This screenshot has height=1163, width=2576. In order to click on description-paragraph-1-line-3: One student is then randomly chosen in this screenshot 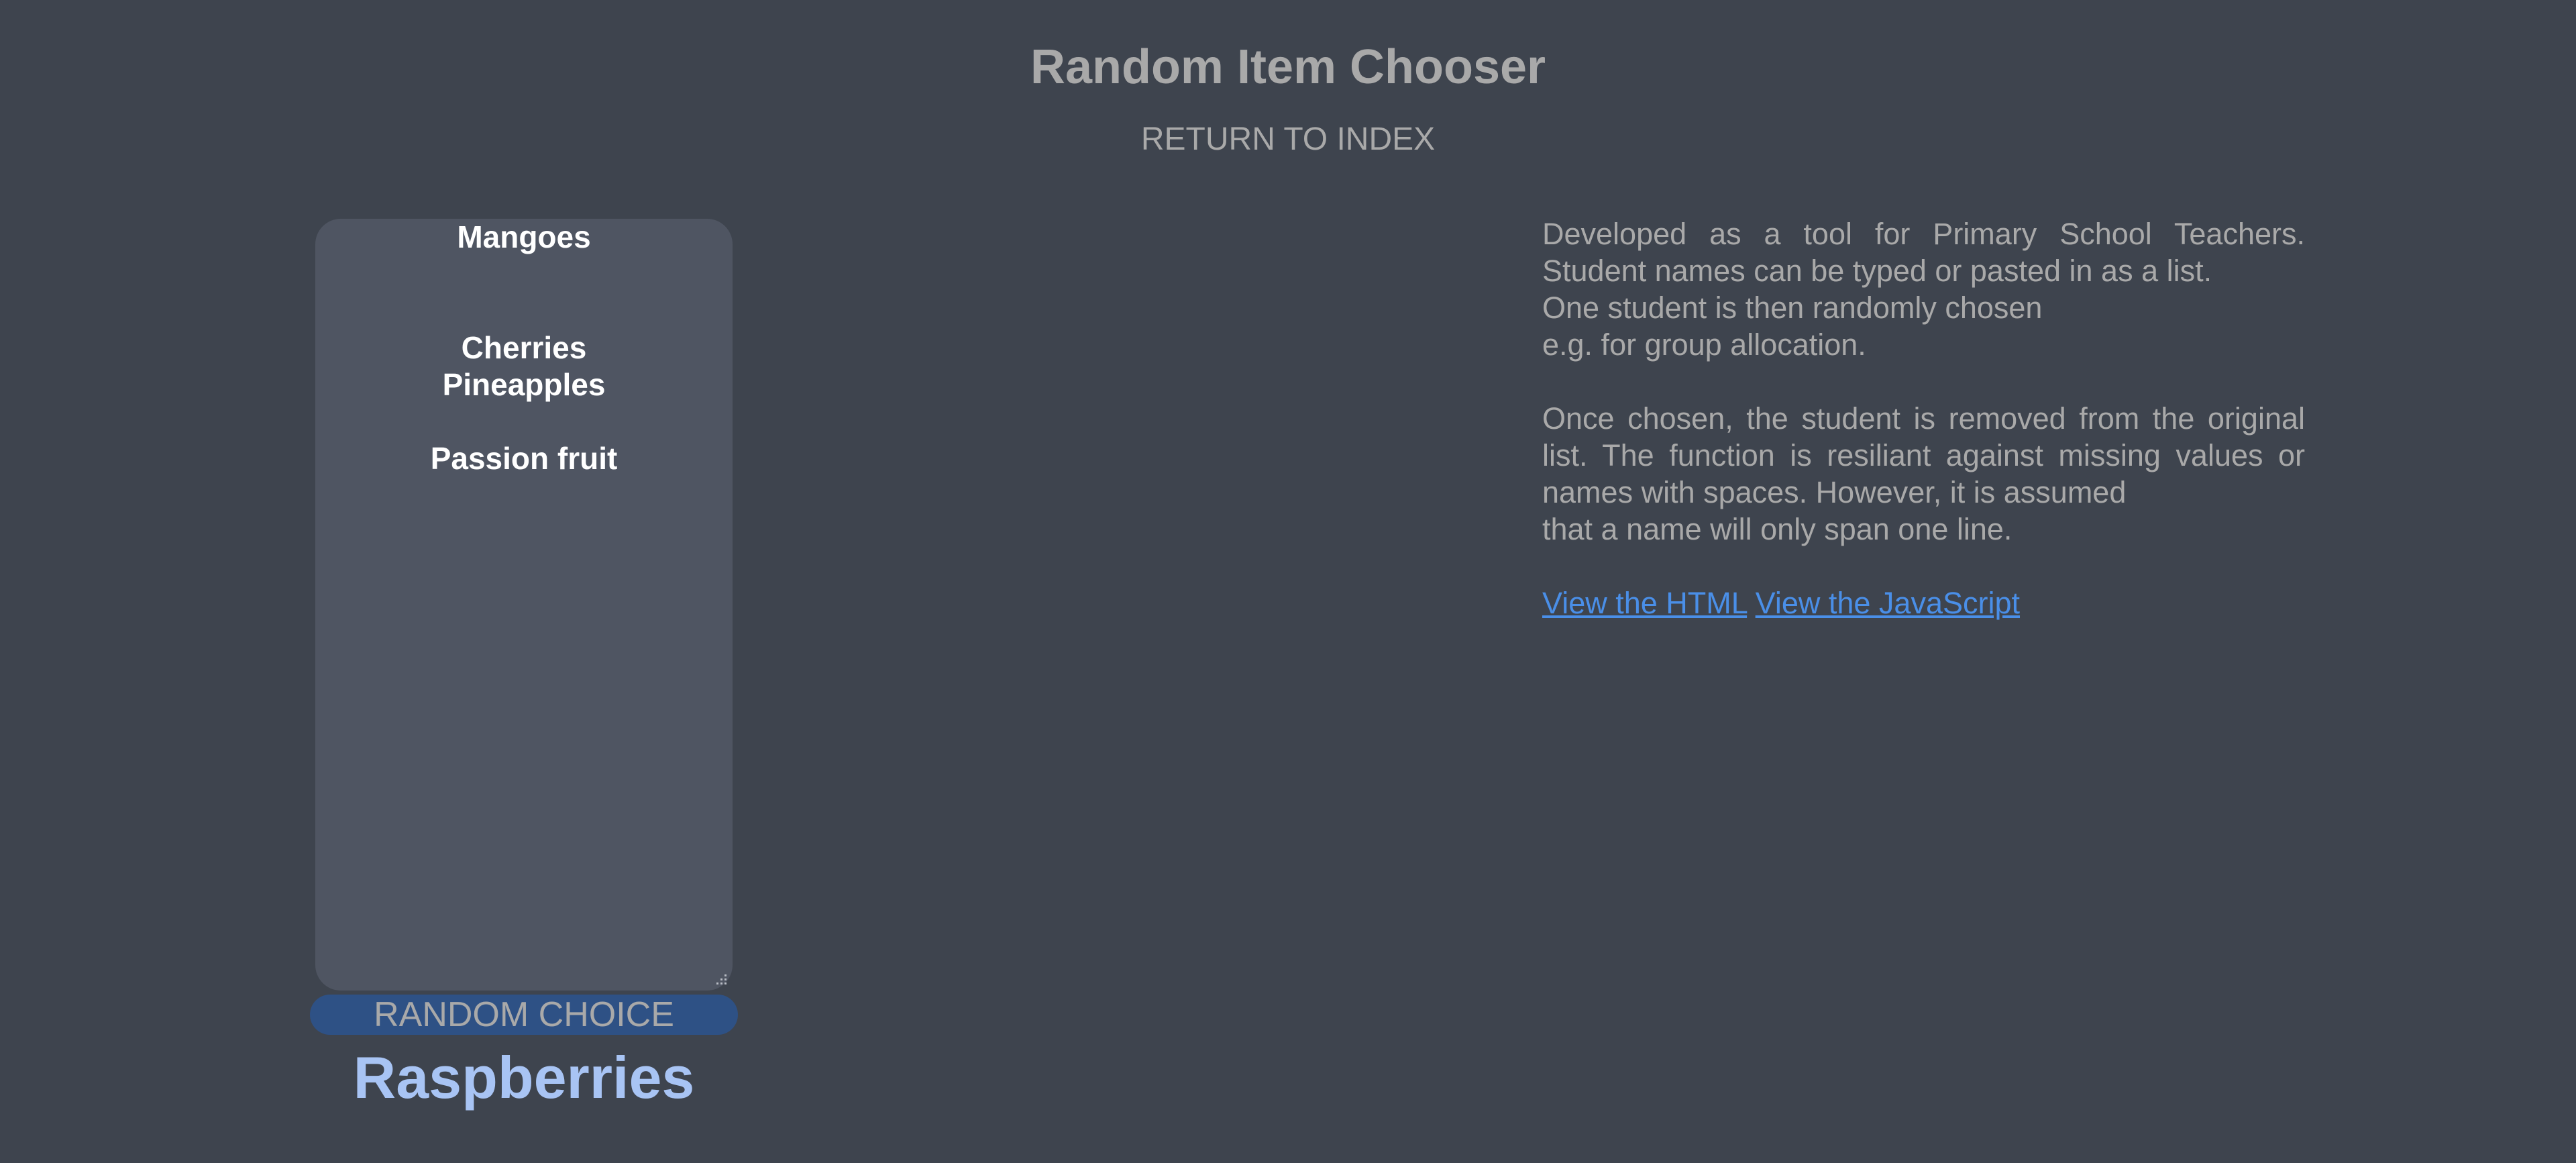, I will do `click(1792, 308)`.